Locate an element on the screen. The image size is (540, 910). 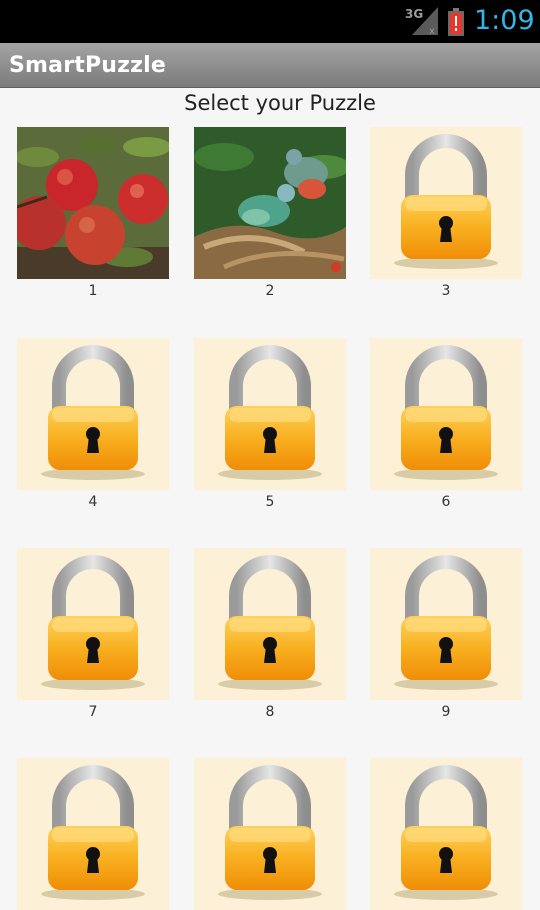
puzzle-label: 4 is located at coordinates (93, 502).